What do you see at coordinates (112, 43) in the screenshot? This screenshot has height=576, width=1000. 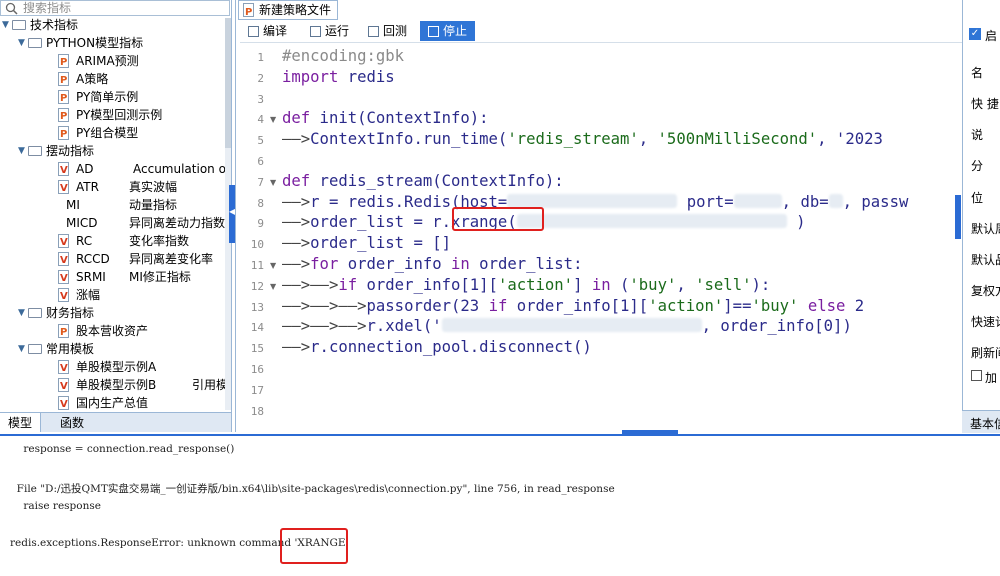 I see `tree-folder: ▼ PYTHON模型指标` at bounding box center [112, 43].